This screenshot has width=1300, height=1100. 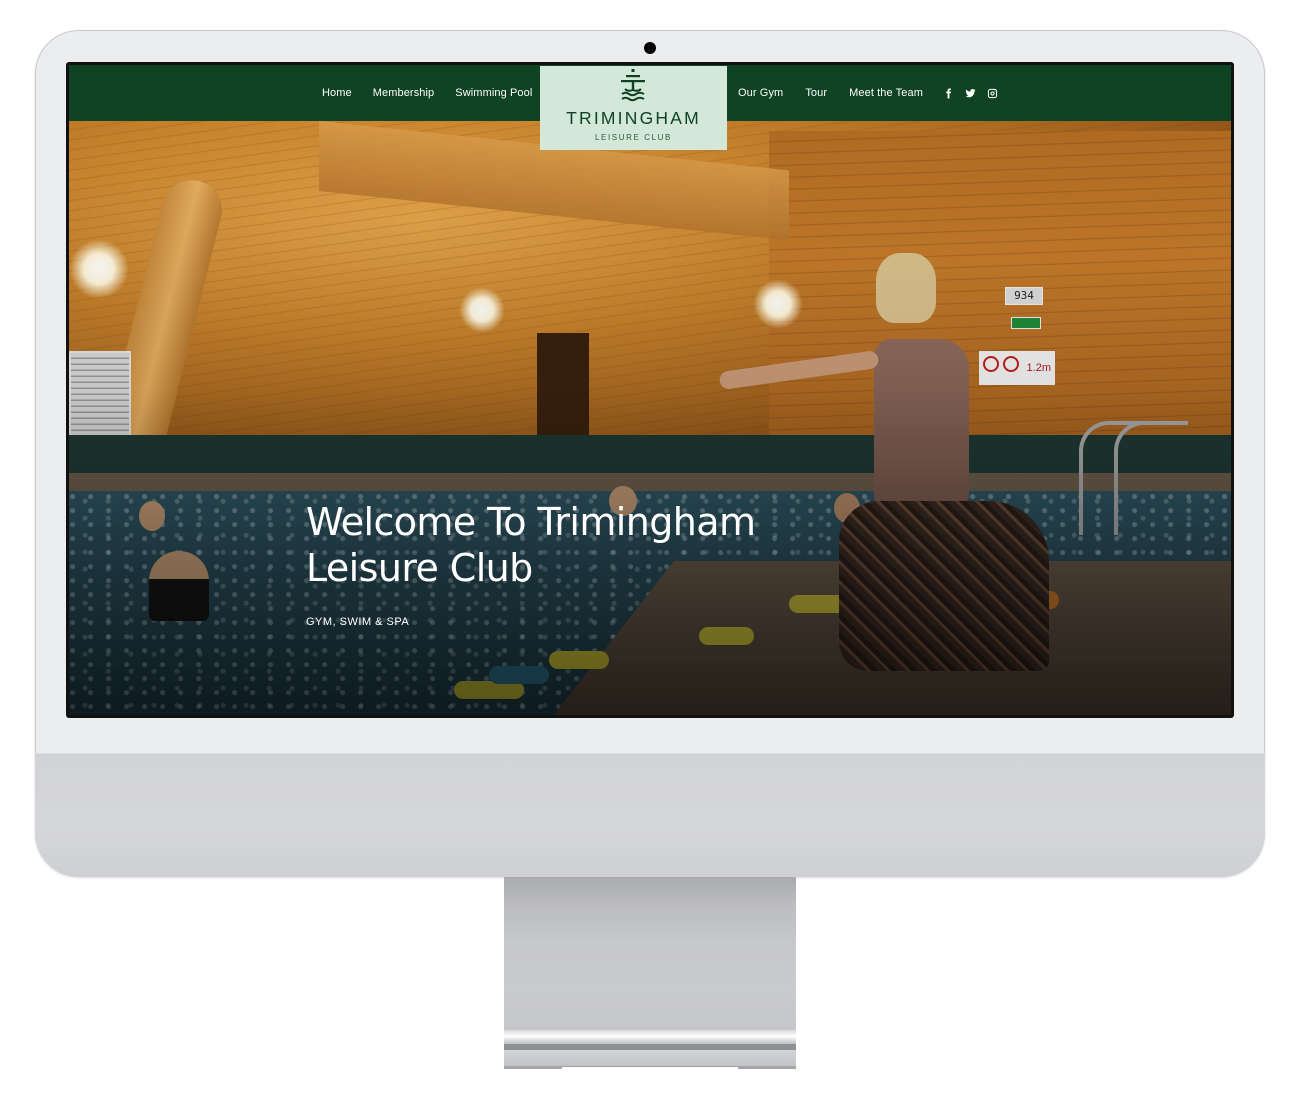 What do you see at coordinates (531, 545) in the screenshot?
I see `hero-title: Welcome To Trimingham Leisure Club` at bounding box center [531, 545].